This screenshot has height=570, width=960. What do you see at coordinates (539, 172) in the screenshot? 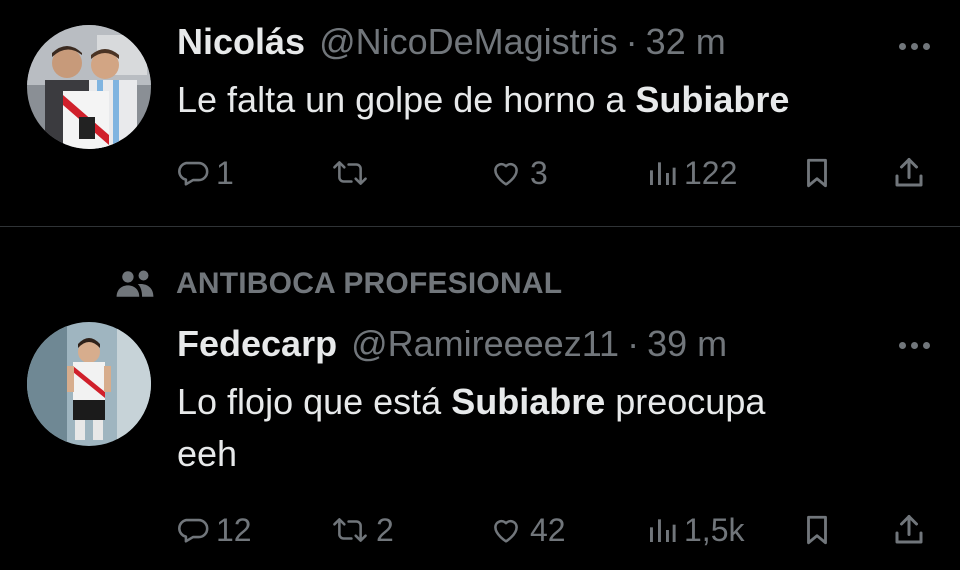
I see `like-count: 3` at bounding box center [539, 172].